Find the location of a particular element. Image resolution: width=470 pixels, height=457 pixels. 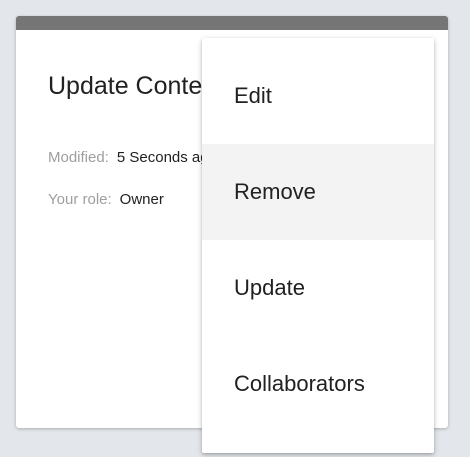

role-label: Your role: is located at coordinates (80, 199).